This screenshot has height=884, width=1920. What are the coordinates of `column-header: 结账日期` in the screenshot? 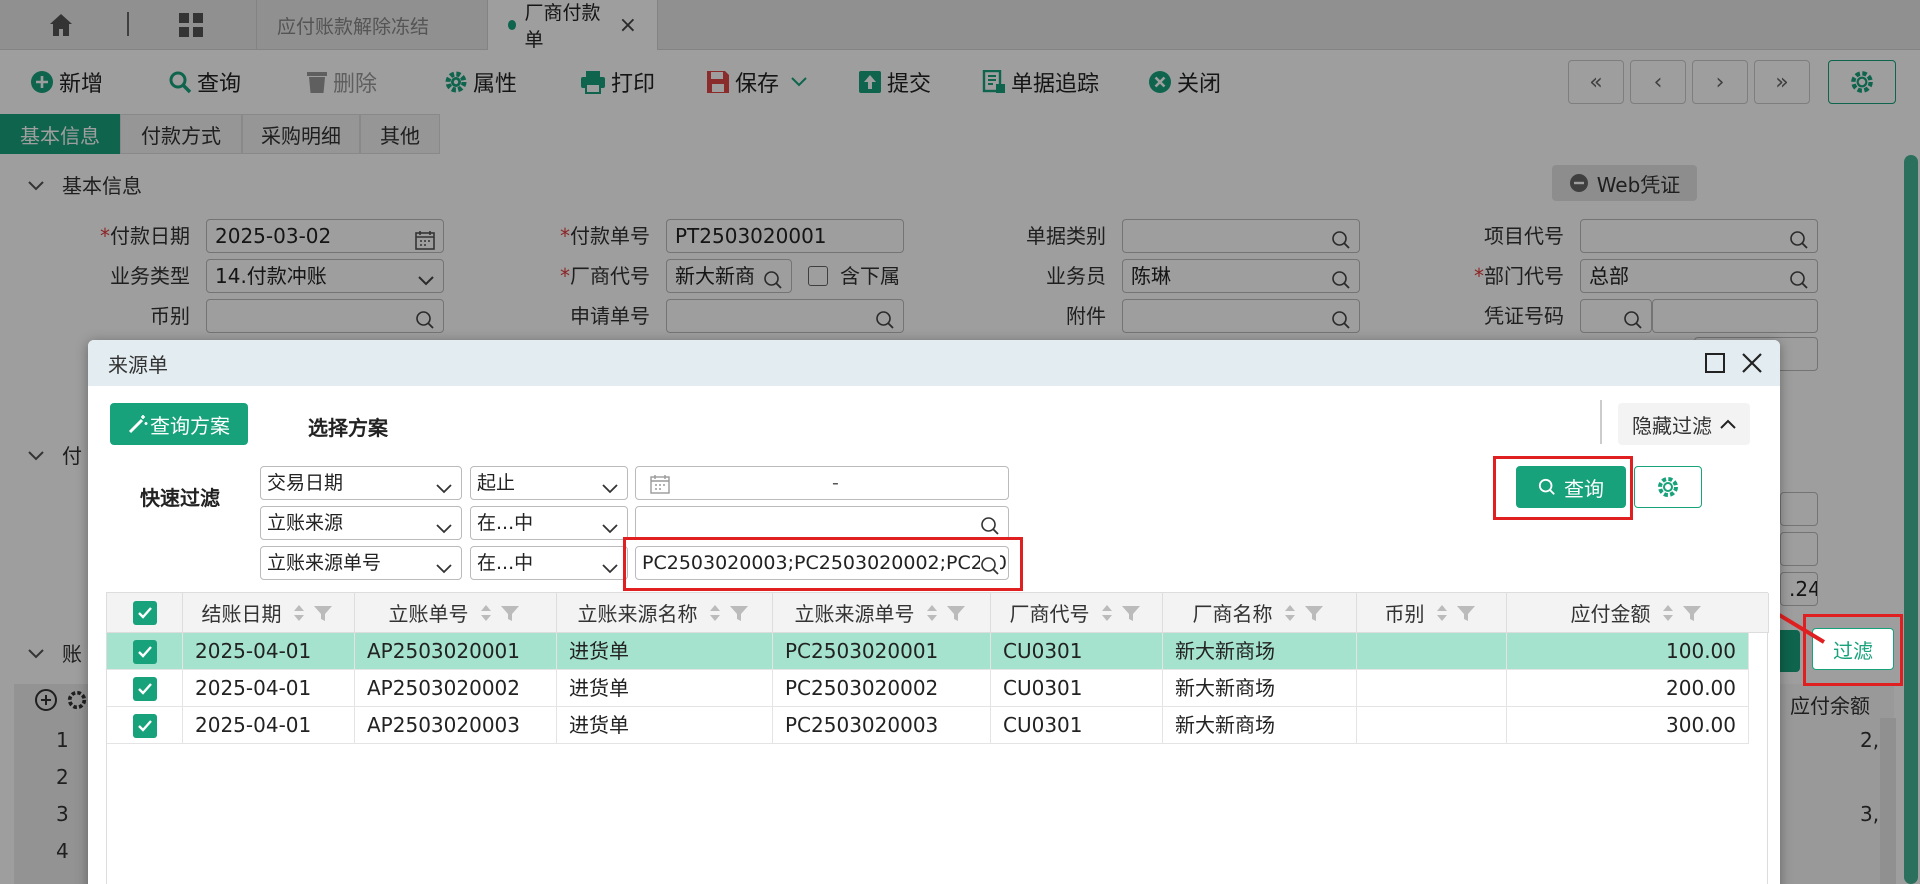 It's located at (269, 613).